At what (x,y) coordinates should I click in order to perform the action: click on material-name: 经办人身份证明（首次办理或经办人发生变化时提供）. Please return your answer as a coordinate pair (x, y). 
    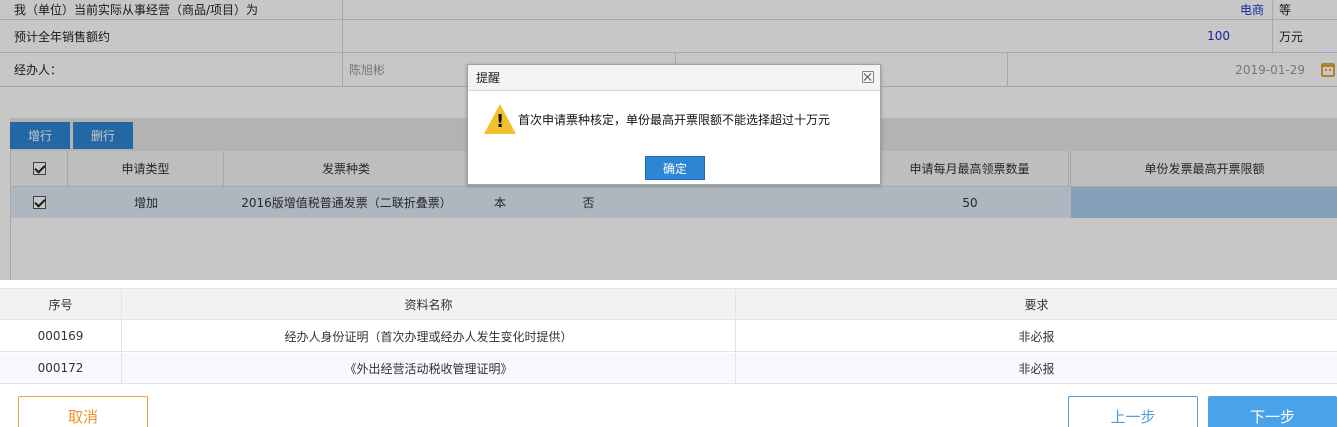
    Looking at the image, I should click on (429, 336).